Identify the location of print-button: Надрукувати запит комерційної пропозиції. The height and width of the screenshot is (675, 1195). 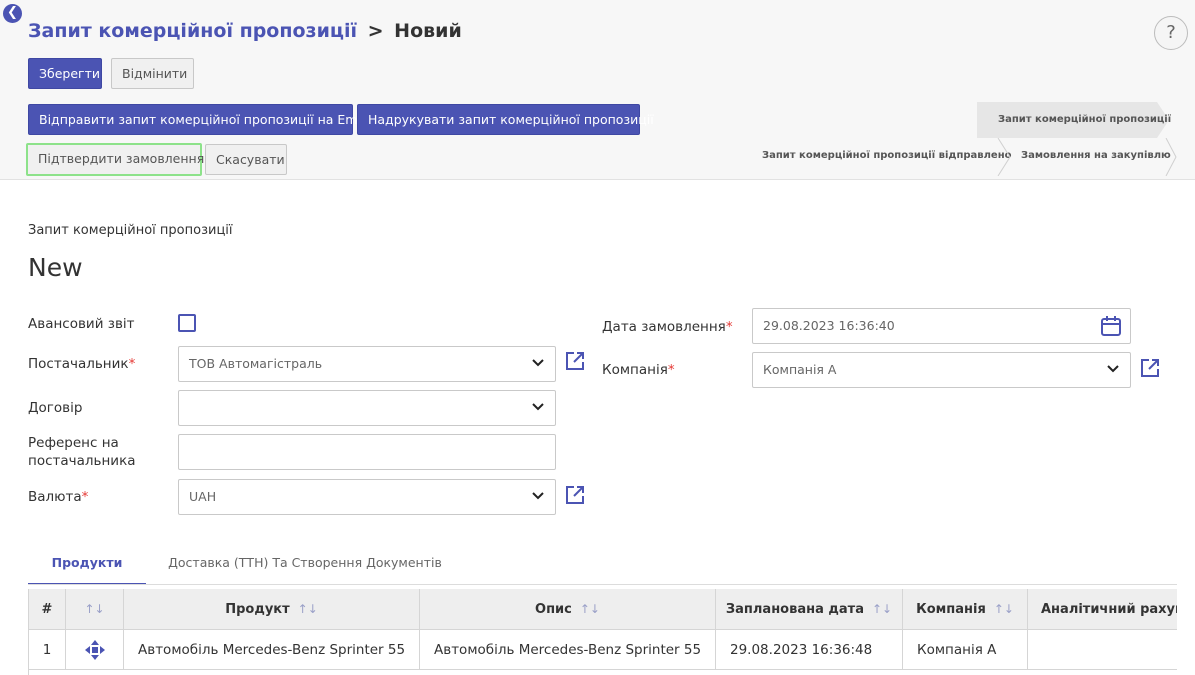
(505, 119).